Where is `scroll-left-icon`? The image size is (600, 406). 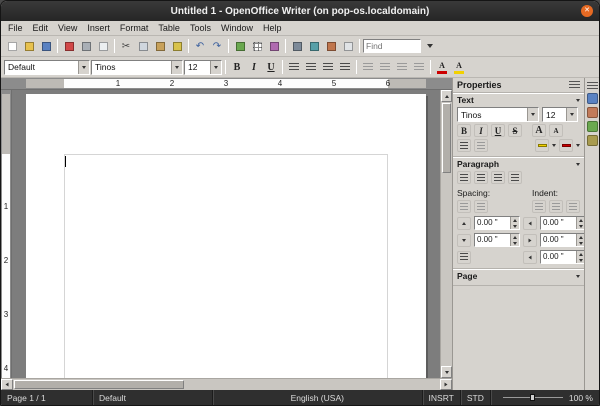 scroll-left-icon is located at coordinates (7, 384).